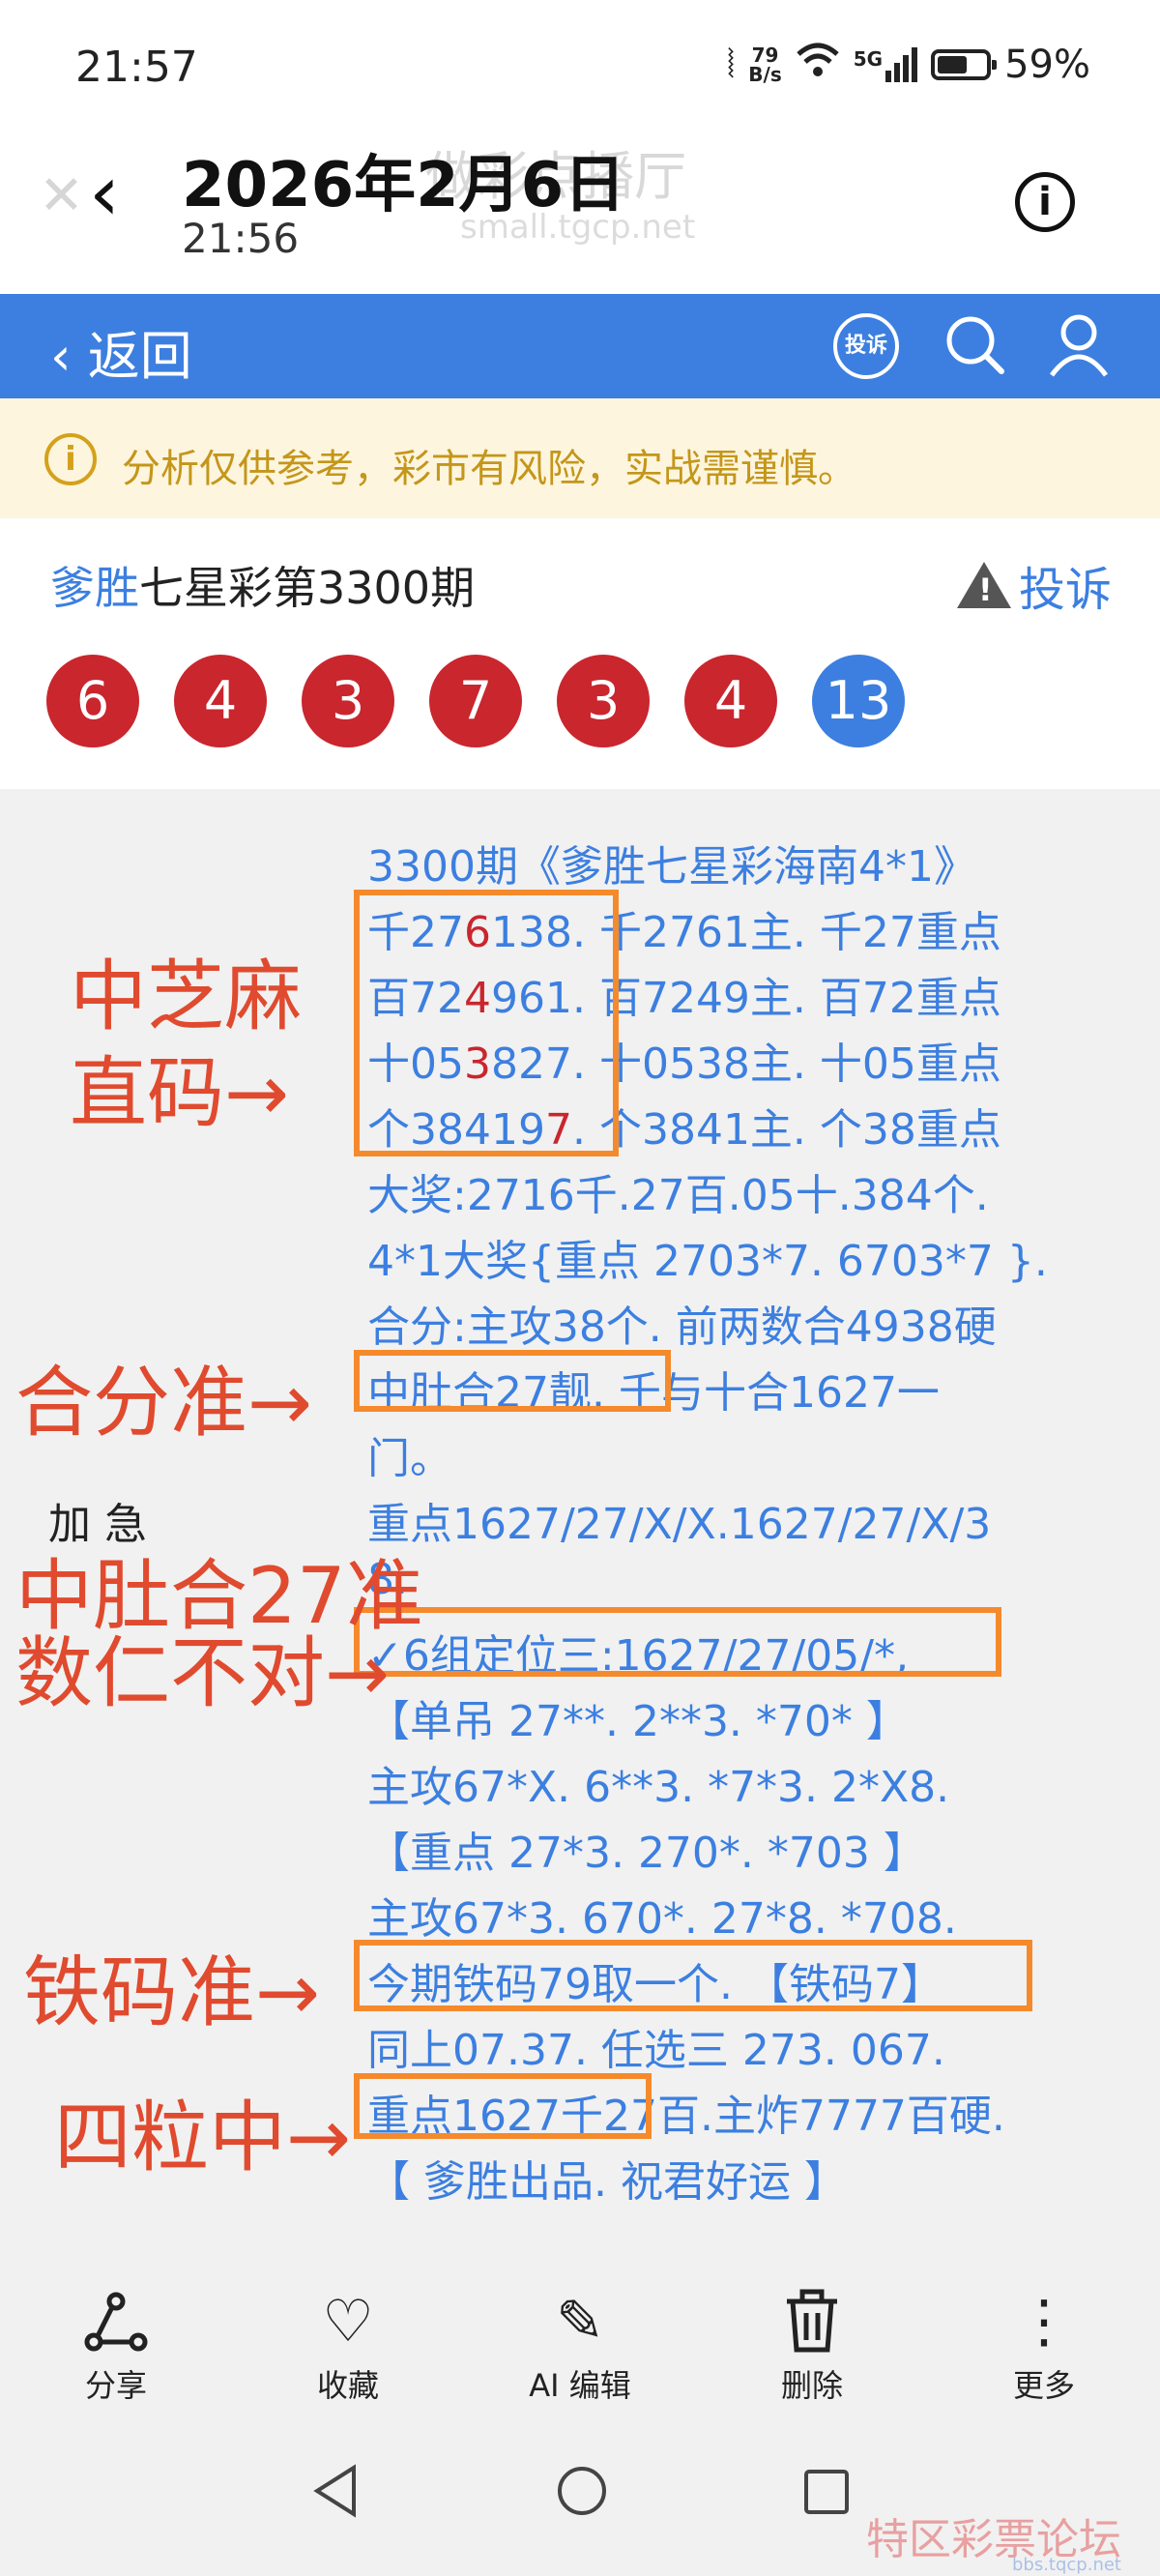  What do you see at coordinates (1044, 2322) in the screenshot?
I see `more-vertical-icon: ⋮` at bounding box center [1044, 2322].